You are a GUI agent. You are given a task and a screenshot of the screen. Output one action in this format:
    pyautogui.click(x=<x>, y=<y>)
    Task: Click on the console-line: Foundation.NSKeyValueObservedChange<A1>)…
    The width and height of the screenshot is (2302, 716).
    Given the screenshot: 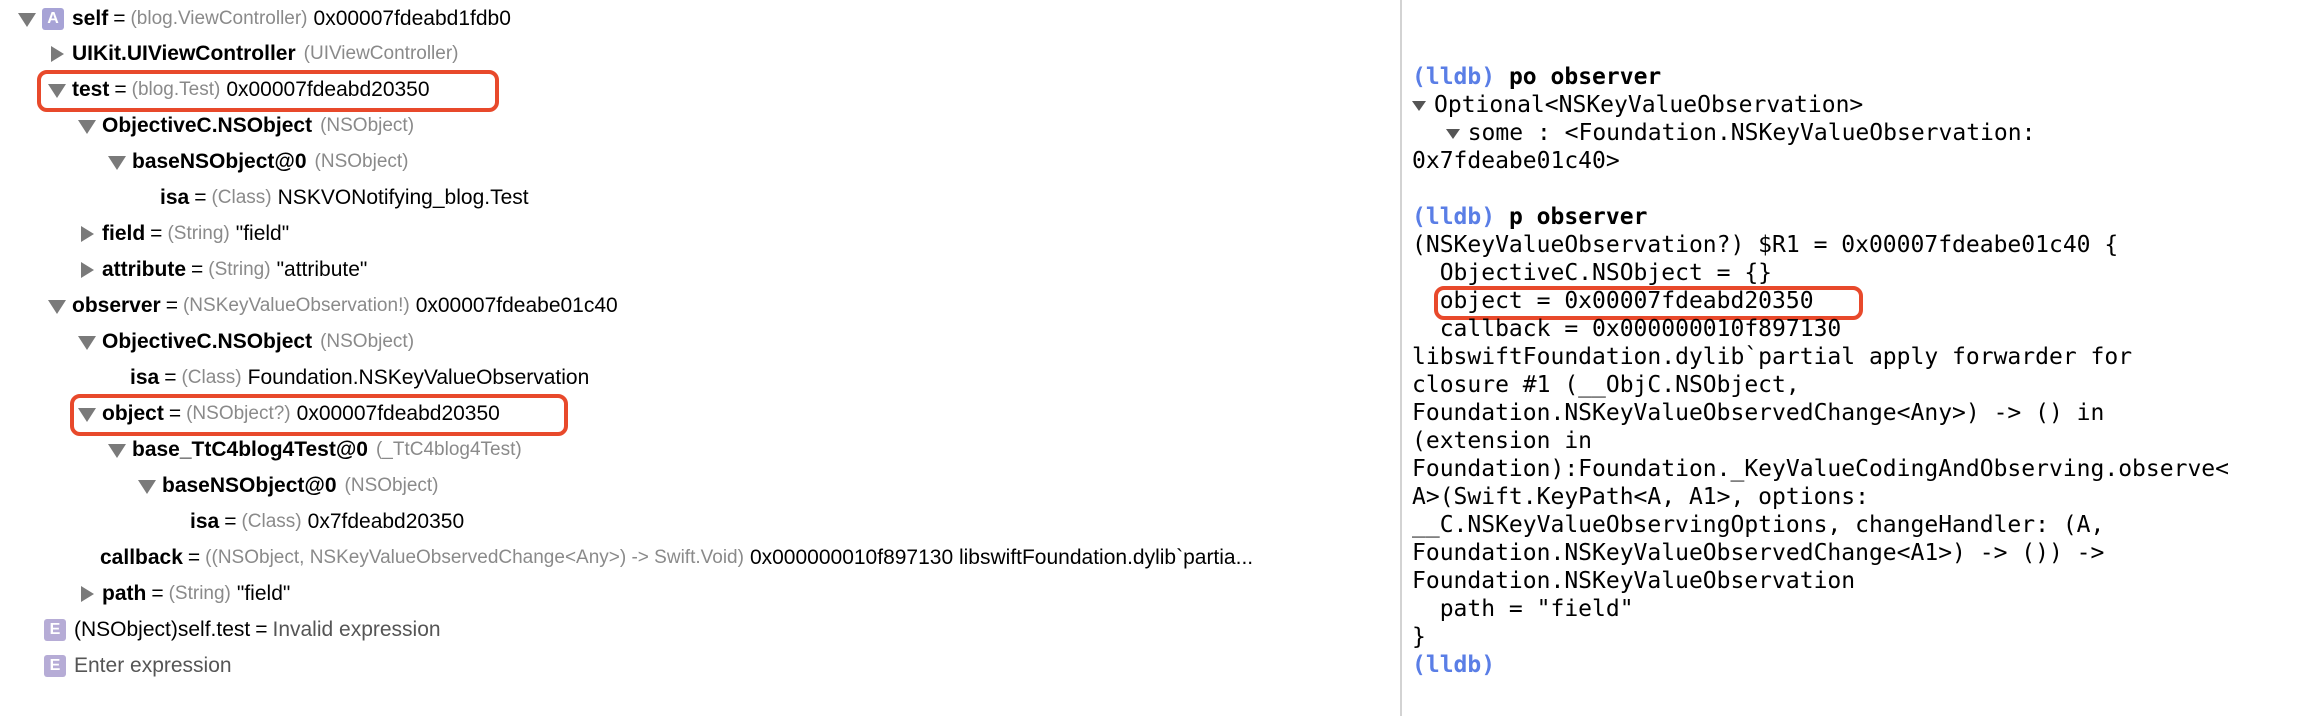 What is the action you would take?
    pyautogui.click(x=1758, y=553)
    